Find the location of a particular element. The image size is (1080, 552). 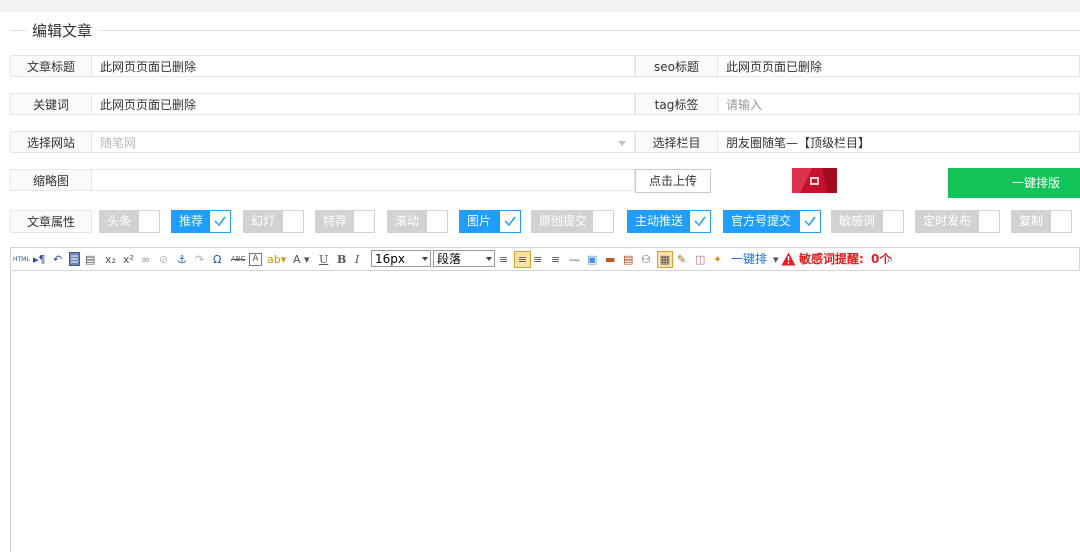

font-size-value: 16px is located at coordinates (390, 259).